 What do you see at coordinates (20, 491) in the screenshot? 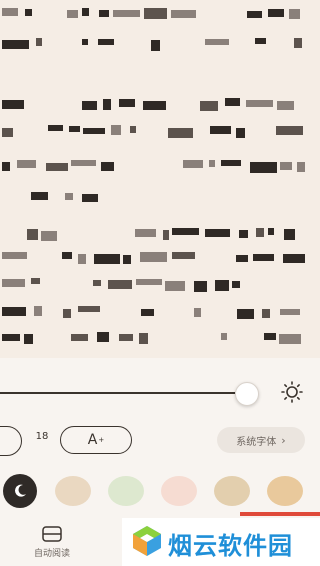
I see `theme-swatch-night` at bounding box center [20, 491].